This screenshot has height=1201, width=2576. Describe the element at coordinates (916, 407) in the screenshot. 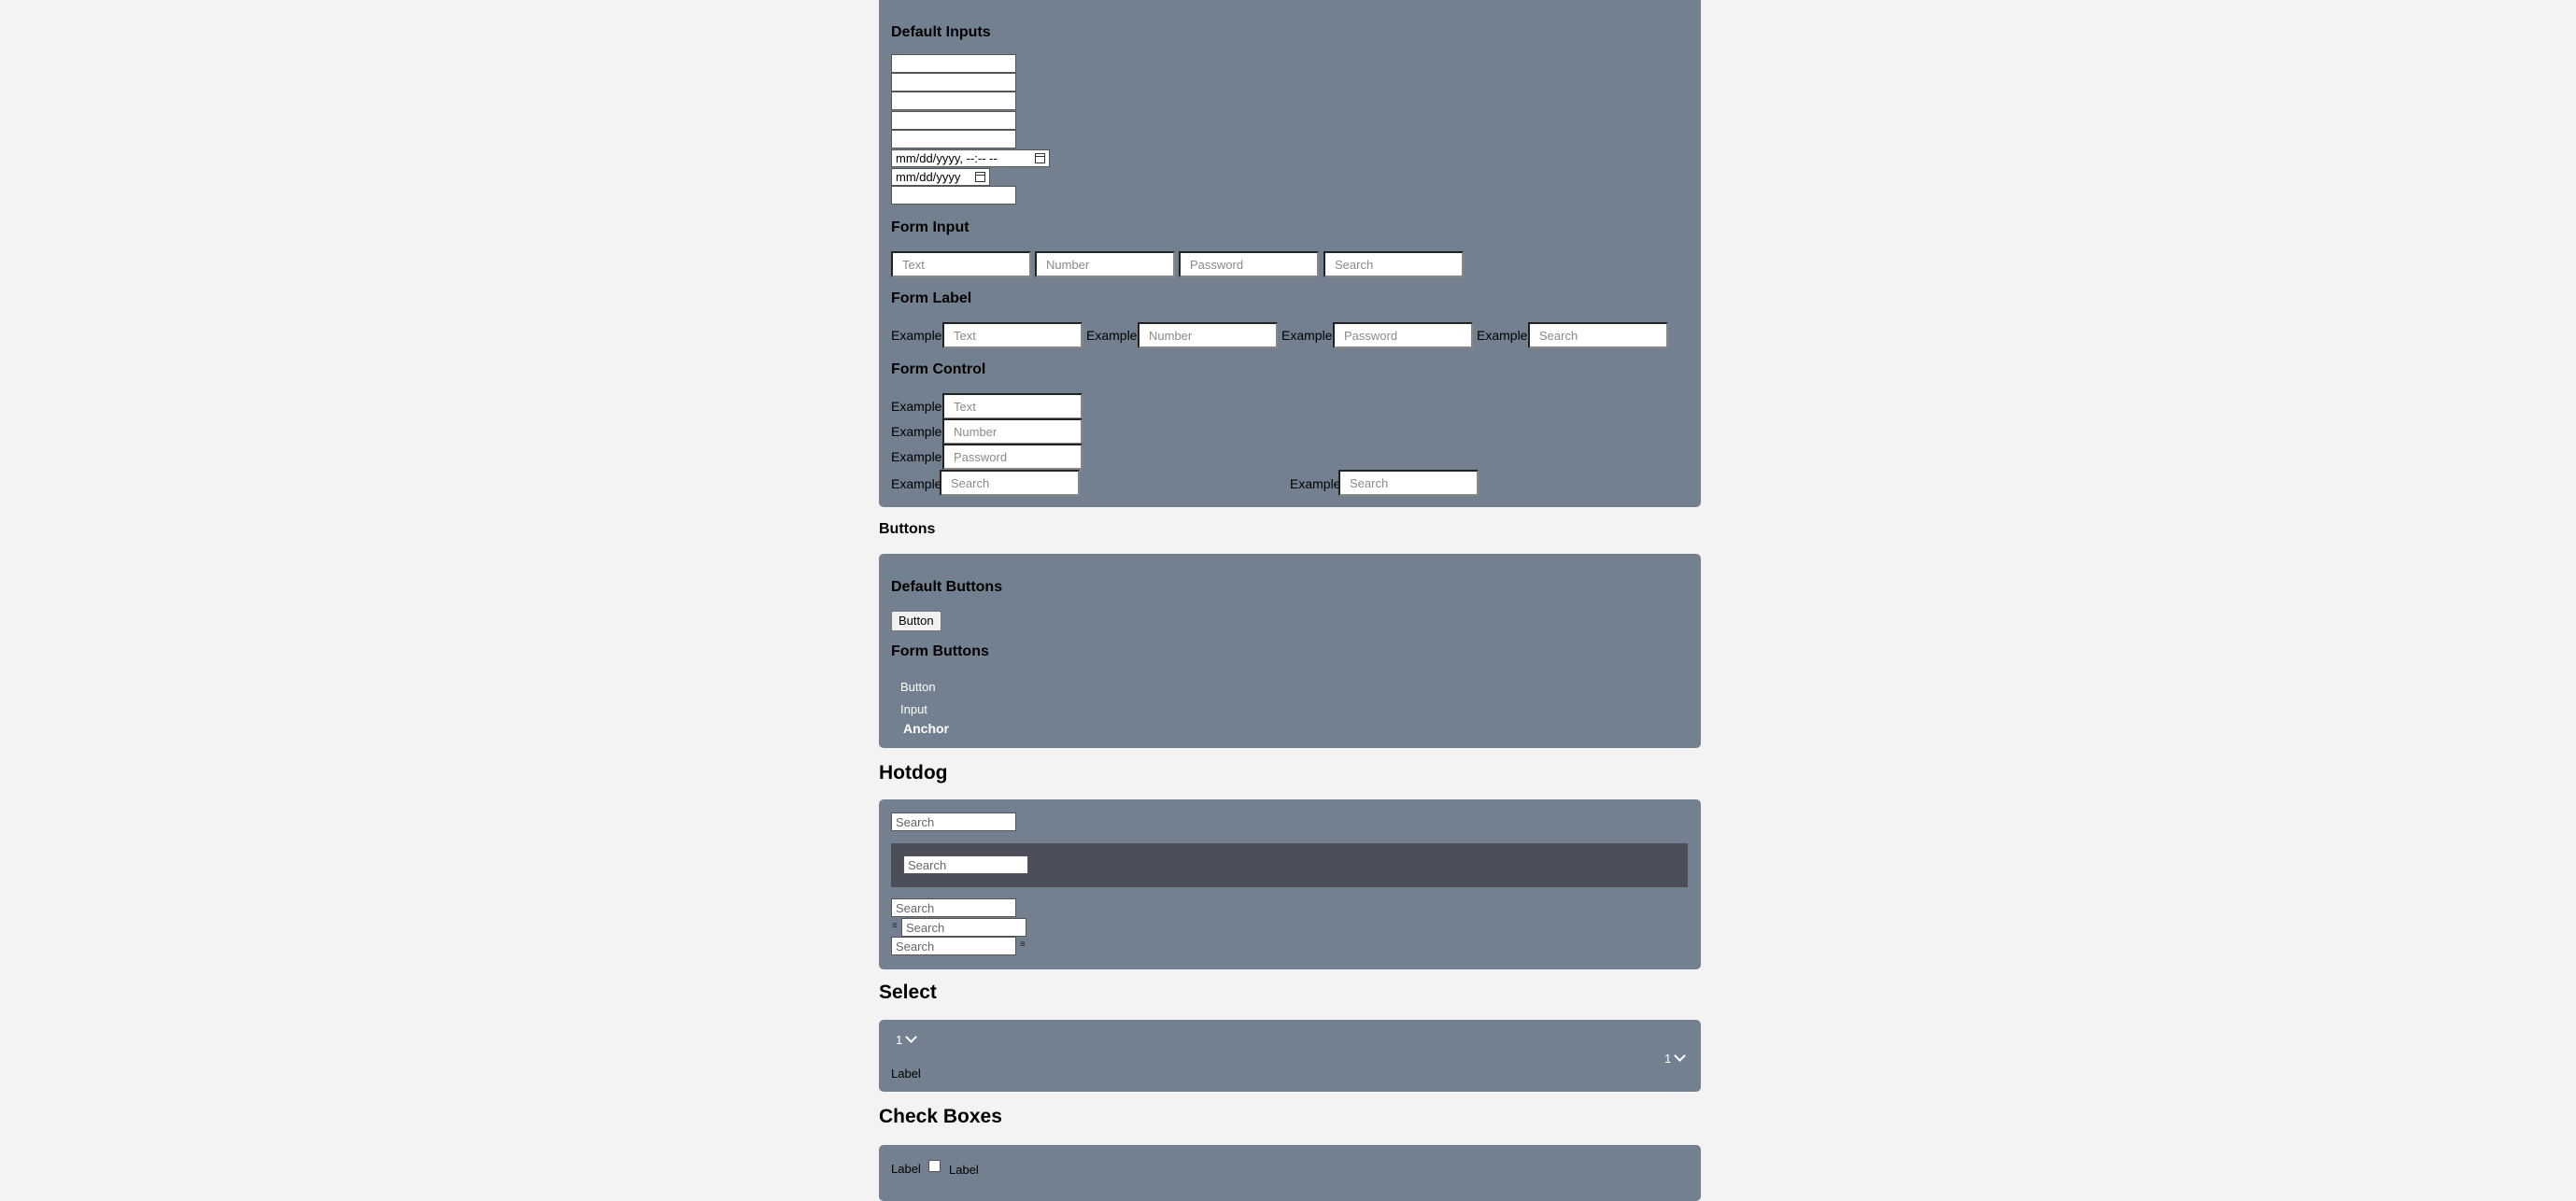

I see `form-control-text-label: Example` at that location.